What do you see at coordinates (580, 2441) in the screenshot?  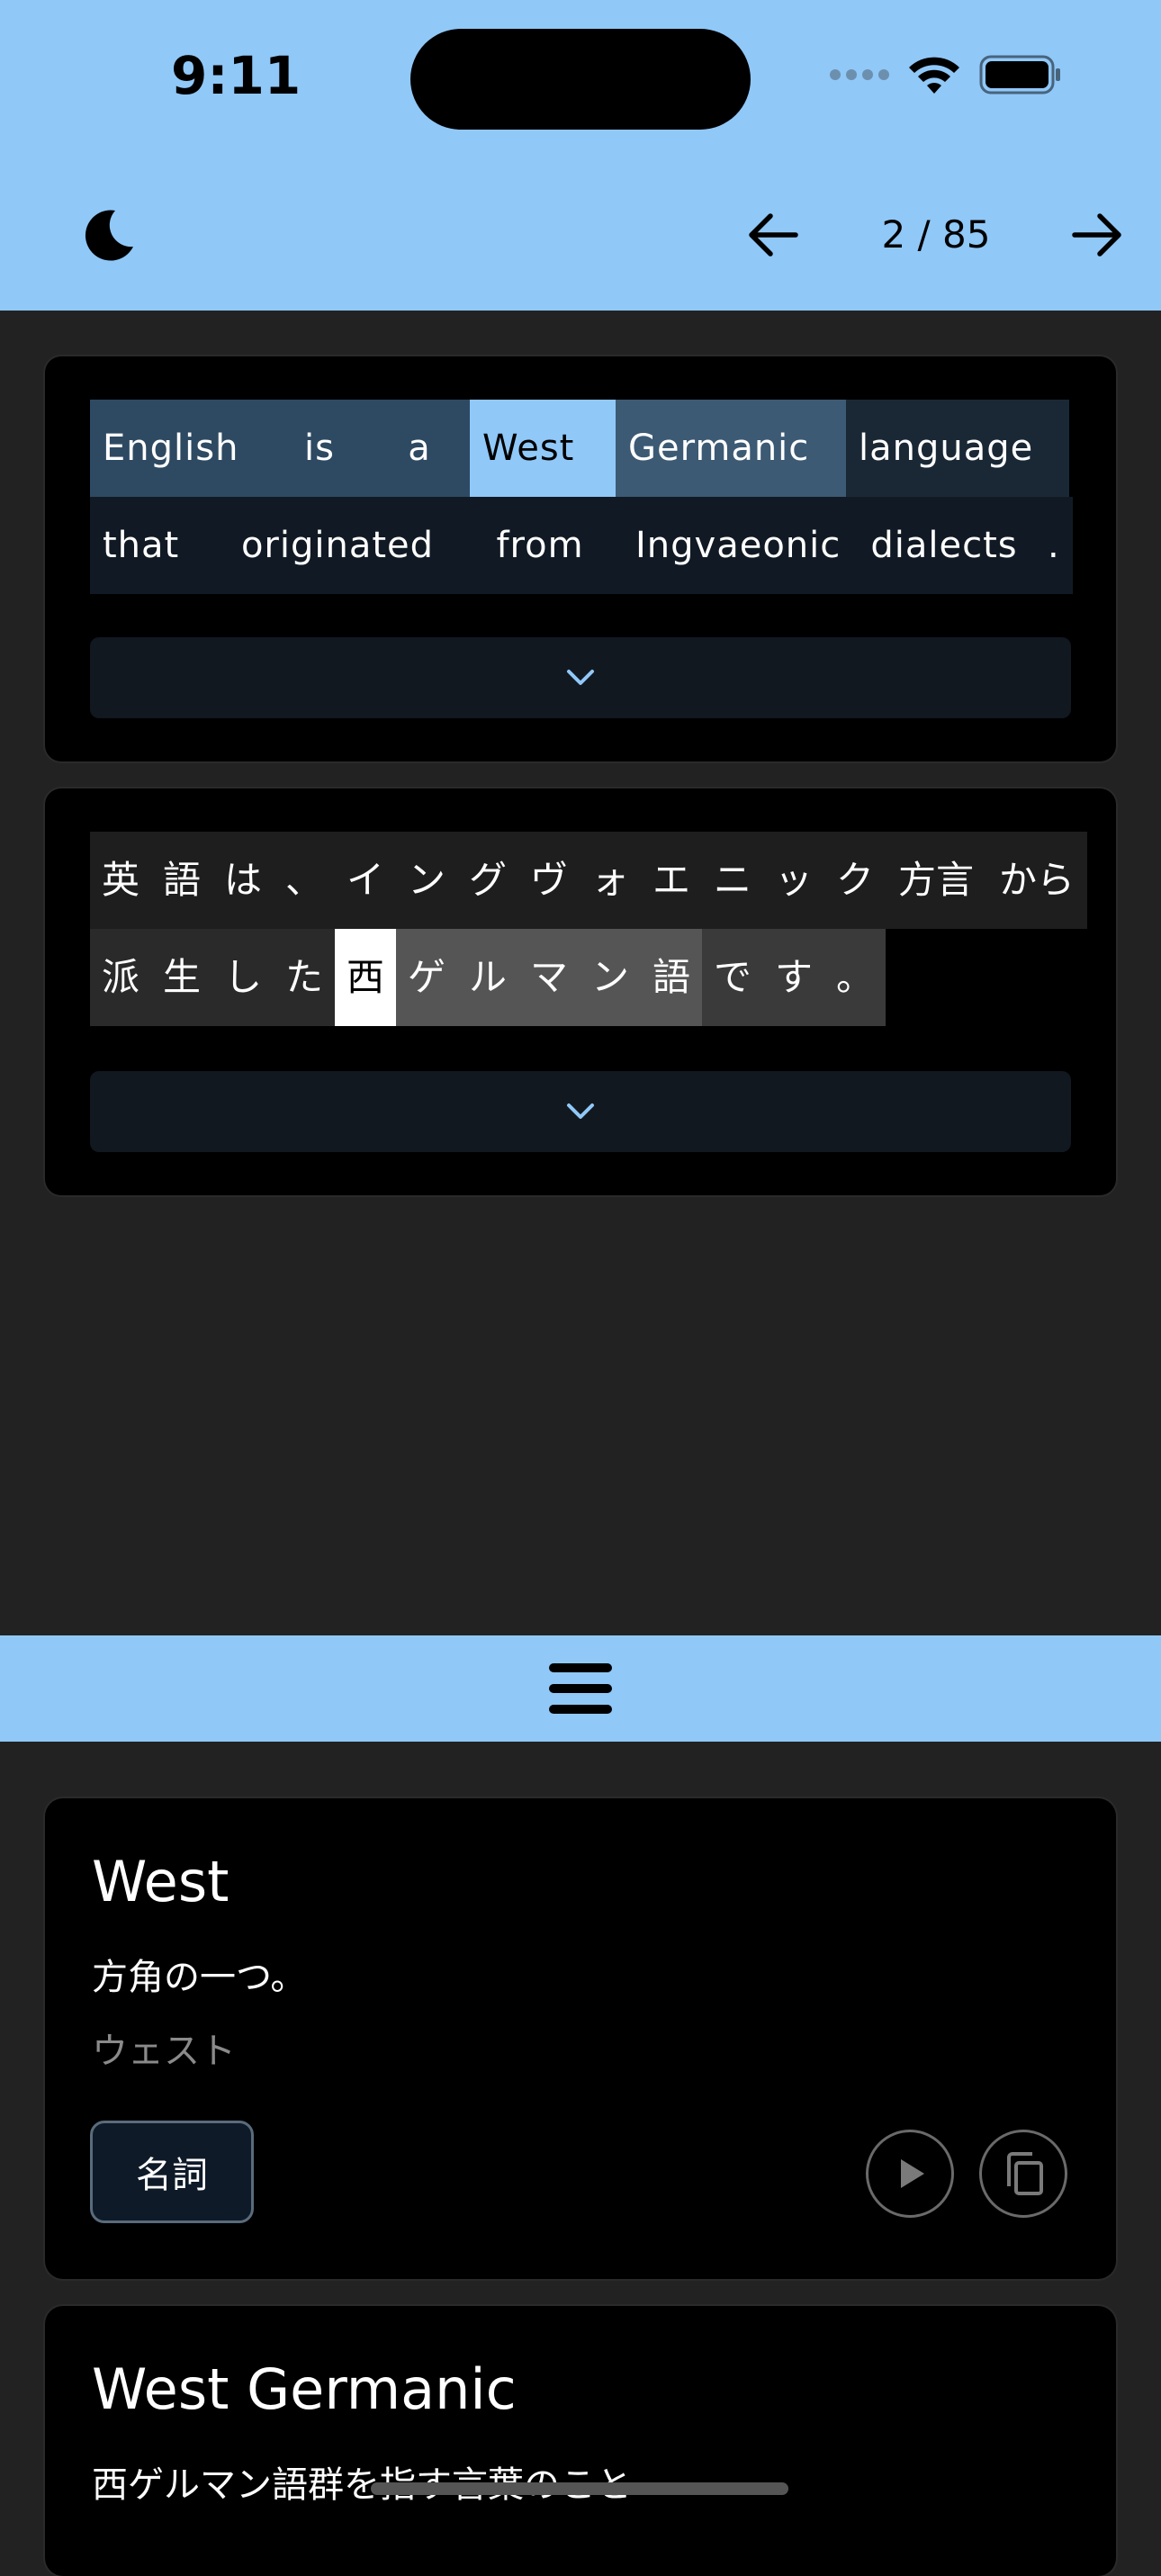 I see `dictionary-entry-card: West Germanic 西ゲルマン語群を指す言葉のこと` at bounding box center [580, 2441].